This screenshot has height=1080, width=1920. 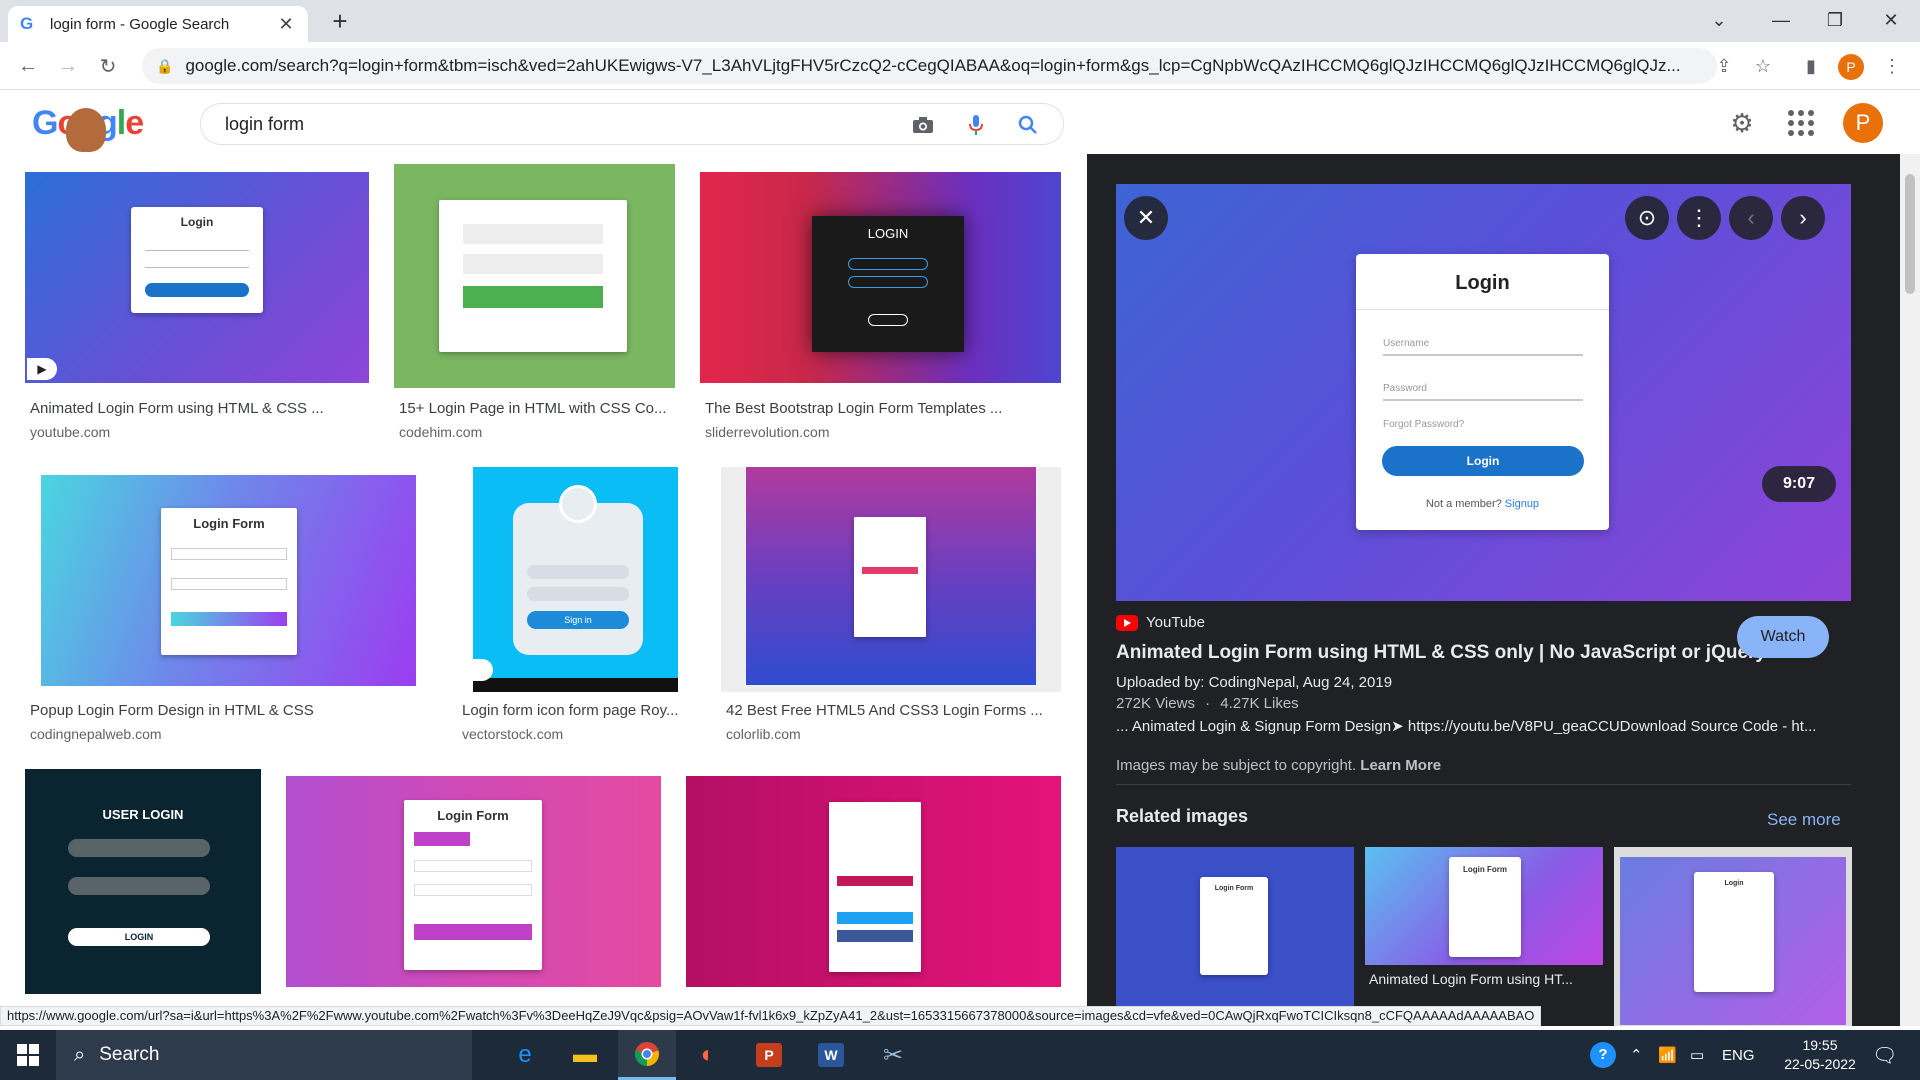 What do you see at coordinates (1603, 1055) in the screenshot?
I see `help-icon: ?` at bounding box center [1603, 1055].